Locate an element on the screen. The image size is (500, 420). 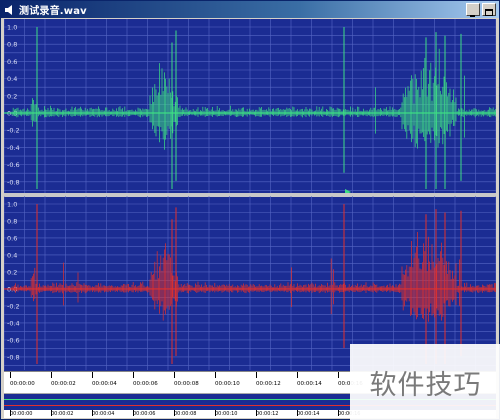
window-title: 测试录音.wav is located at coordinates (53, 11).